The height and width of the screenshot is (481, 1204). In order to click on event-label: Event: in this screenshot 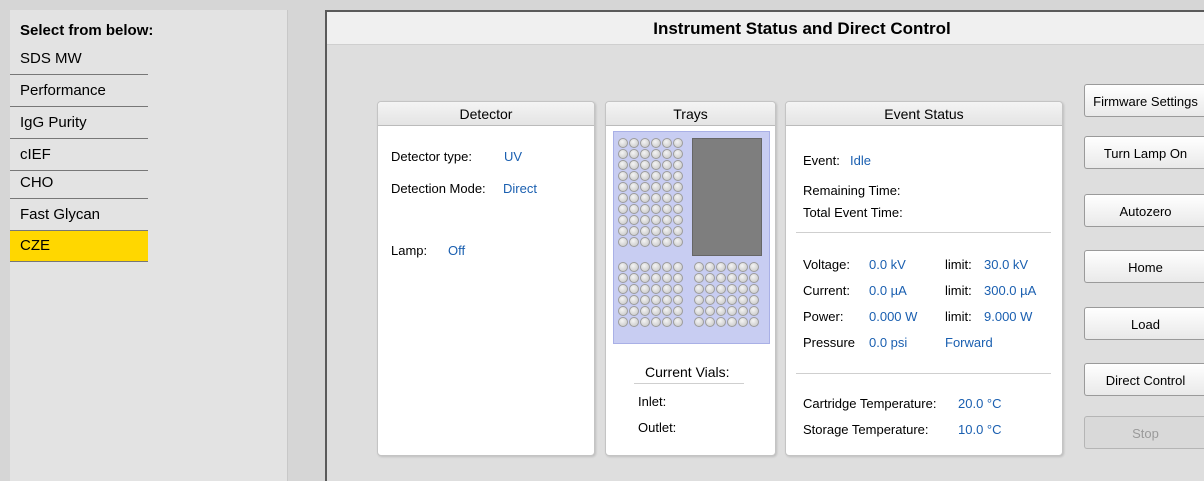, I will do `click(821, 160)`.